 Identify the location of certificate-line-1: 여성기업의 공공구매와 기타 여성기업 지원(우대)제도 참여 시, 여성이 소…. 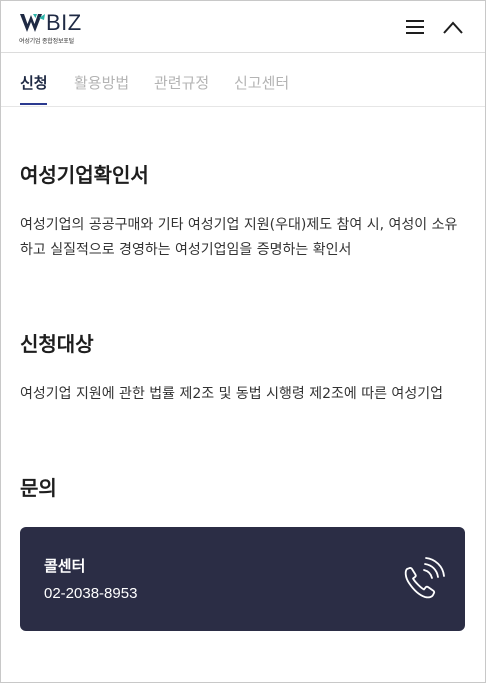
(239, 225).